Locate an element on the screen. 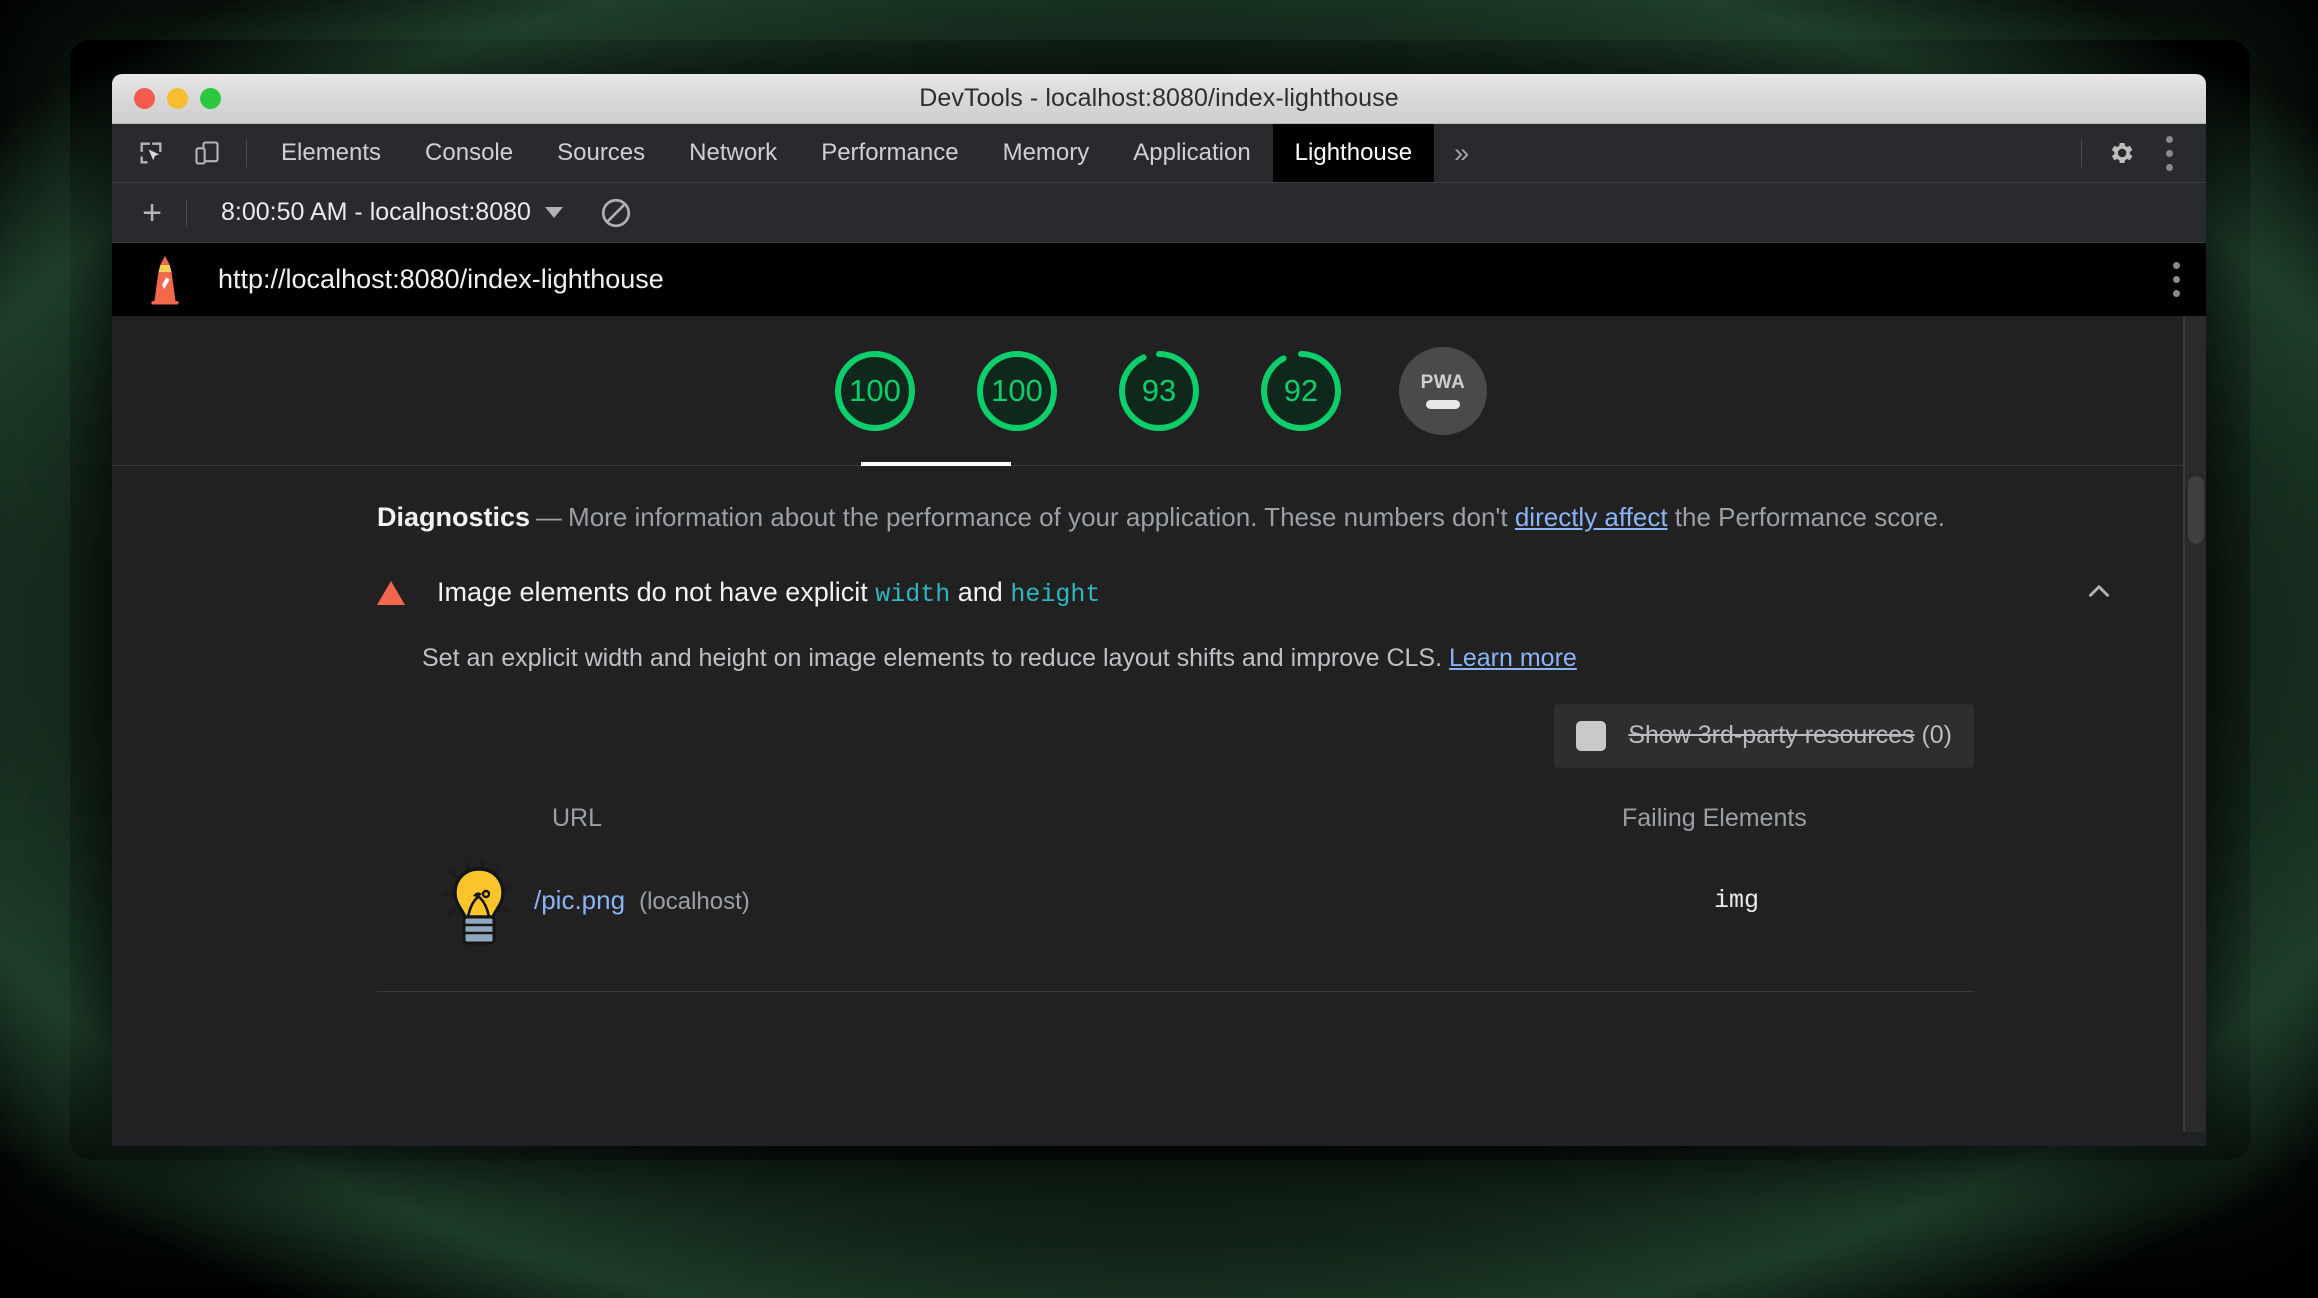  device-toolbar-icon is located at coordinates (207, 153).